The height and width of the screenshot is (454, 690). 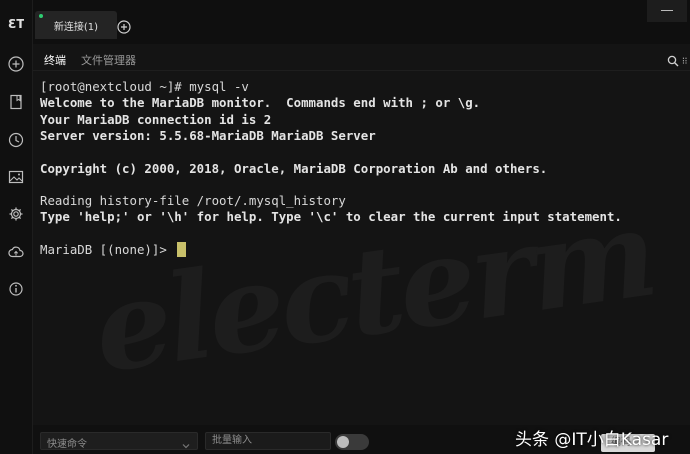 What do you see at coordinates (667, 11) in the screenshot?
I see `window-control-minimize` at bounding box center [667, 11].